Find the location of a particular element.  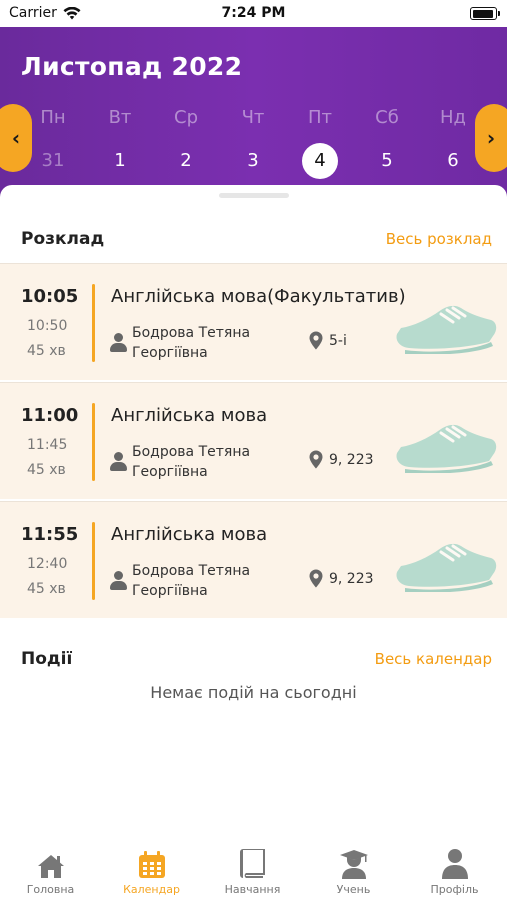

lesson-room: 5-і is located at coordinates (328, 340).